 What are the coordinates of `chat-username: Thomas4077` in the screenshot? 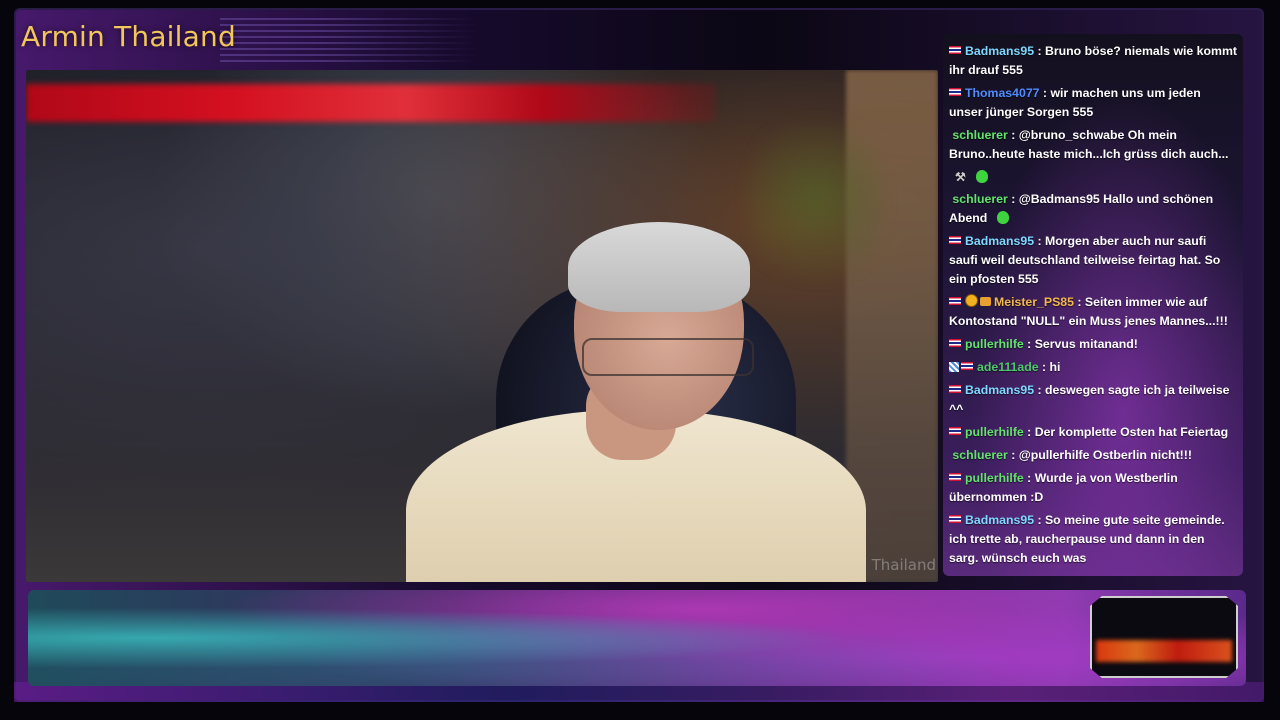 It's located at (1002, 93).